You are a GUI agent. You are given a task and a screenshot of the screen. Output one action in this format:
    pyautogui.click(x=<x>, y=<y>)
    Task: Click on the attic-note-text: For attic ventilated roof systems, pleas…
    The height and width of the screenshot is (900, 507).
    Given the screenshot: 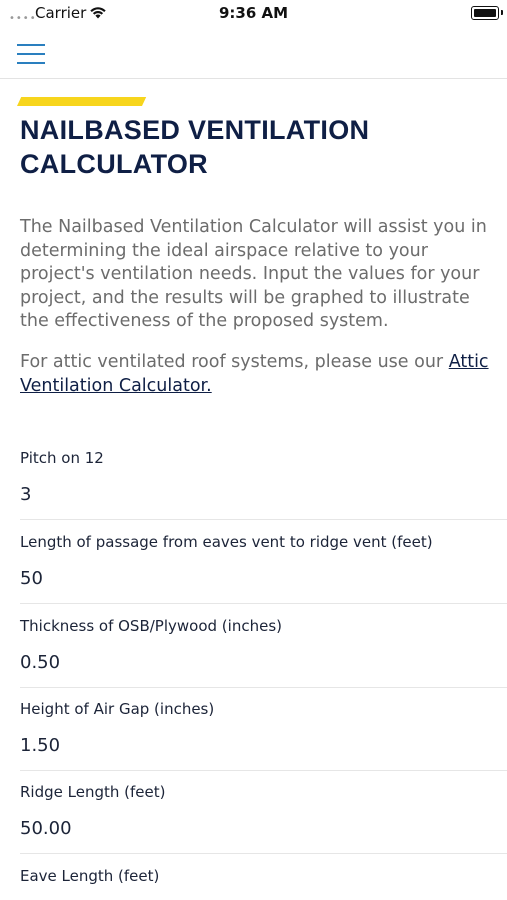 What is the action you would take?
    pyautogui.click(x=234, y=362)
    